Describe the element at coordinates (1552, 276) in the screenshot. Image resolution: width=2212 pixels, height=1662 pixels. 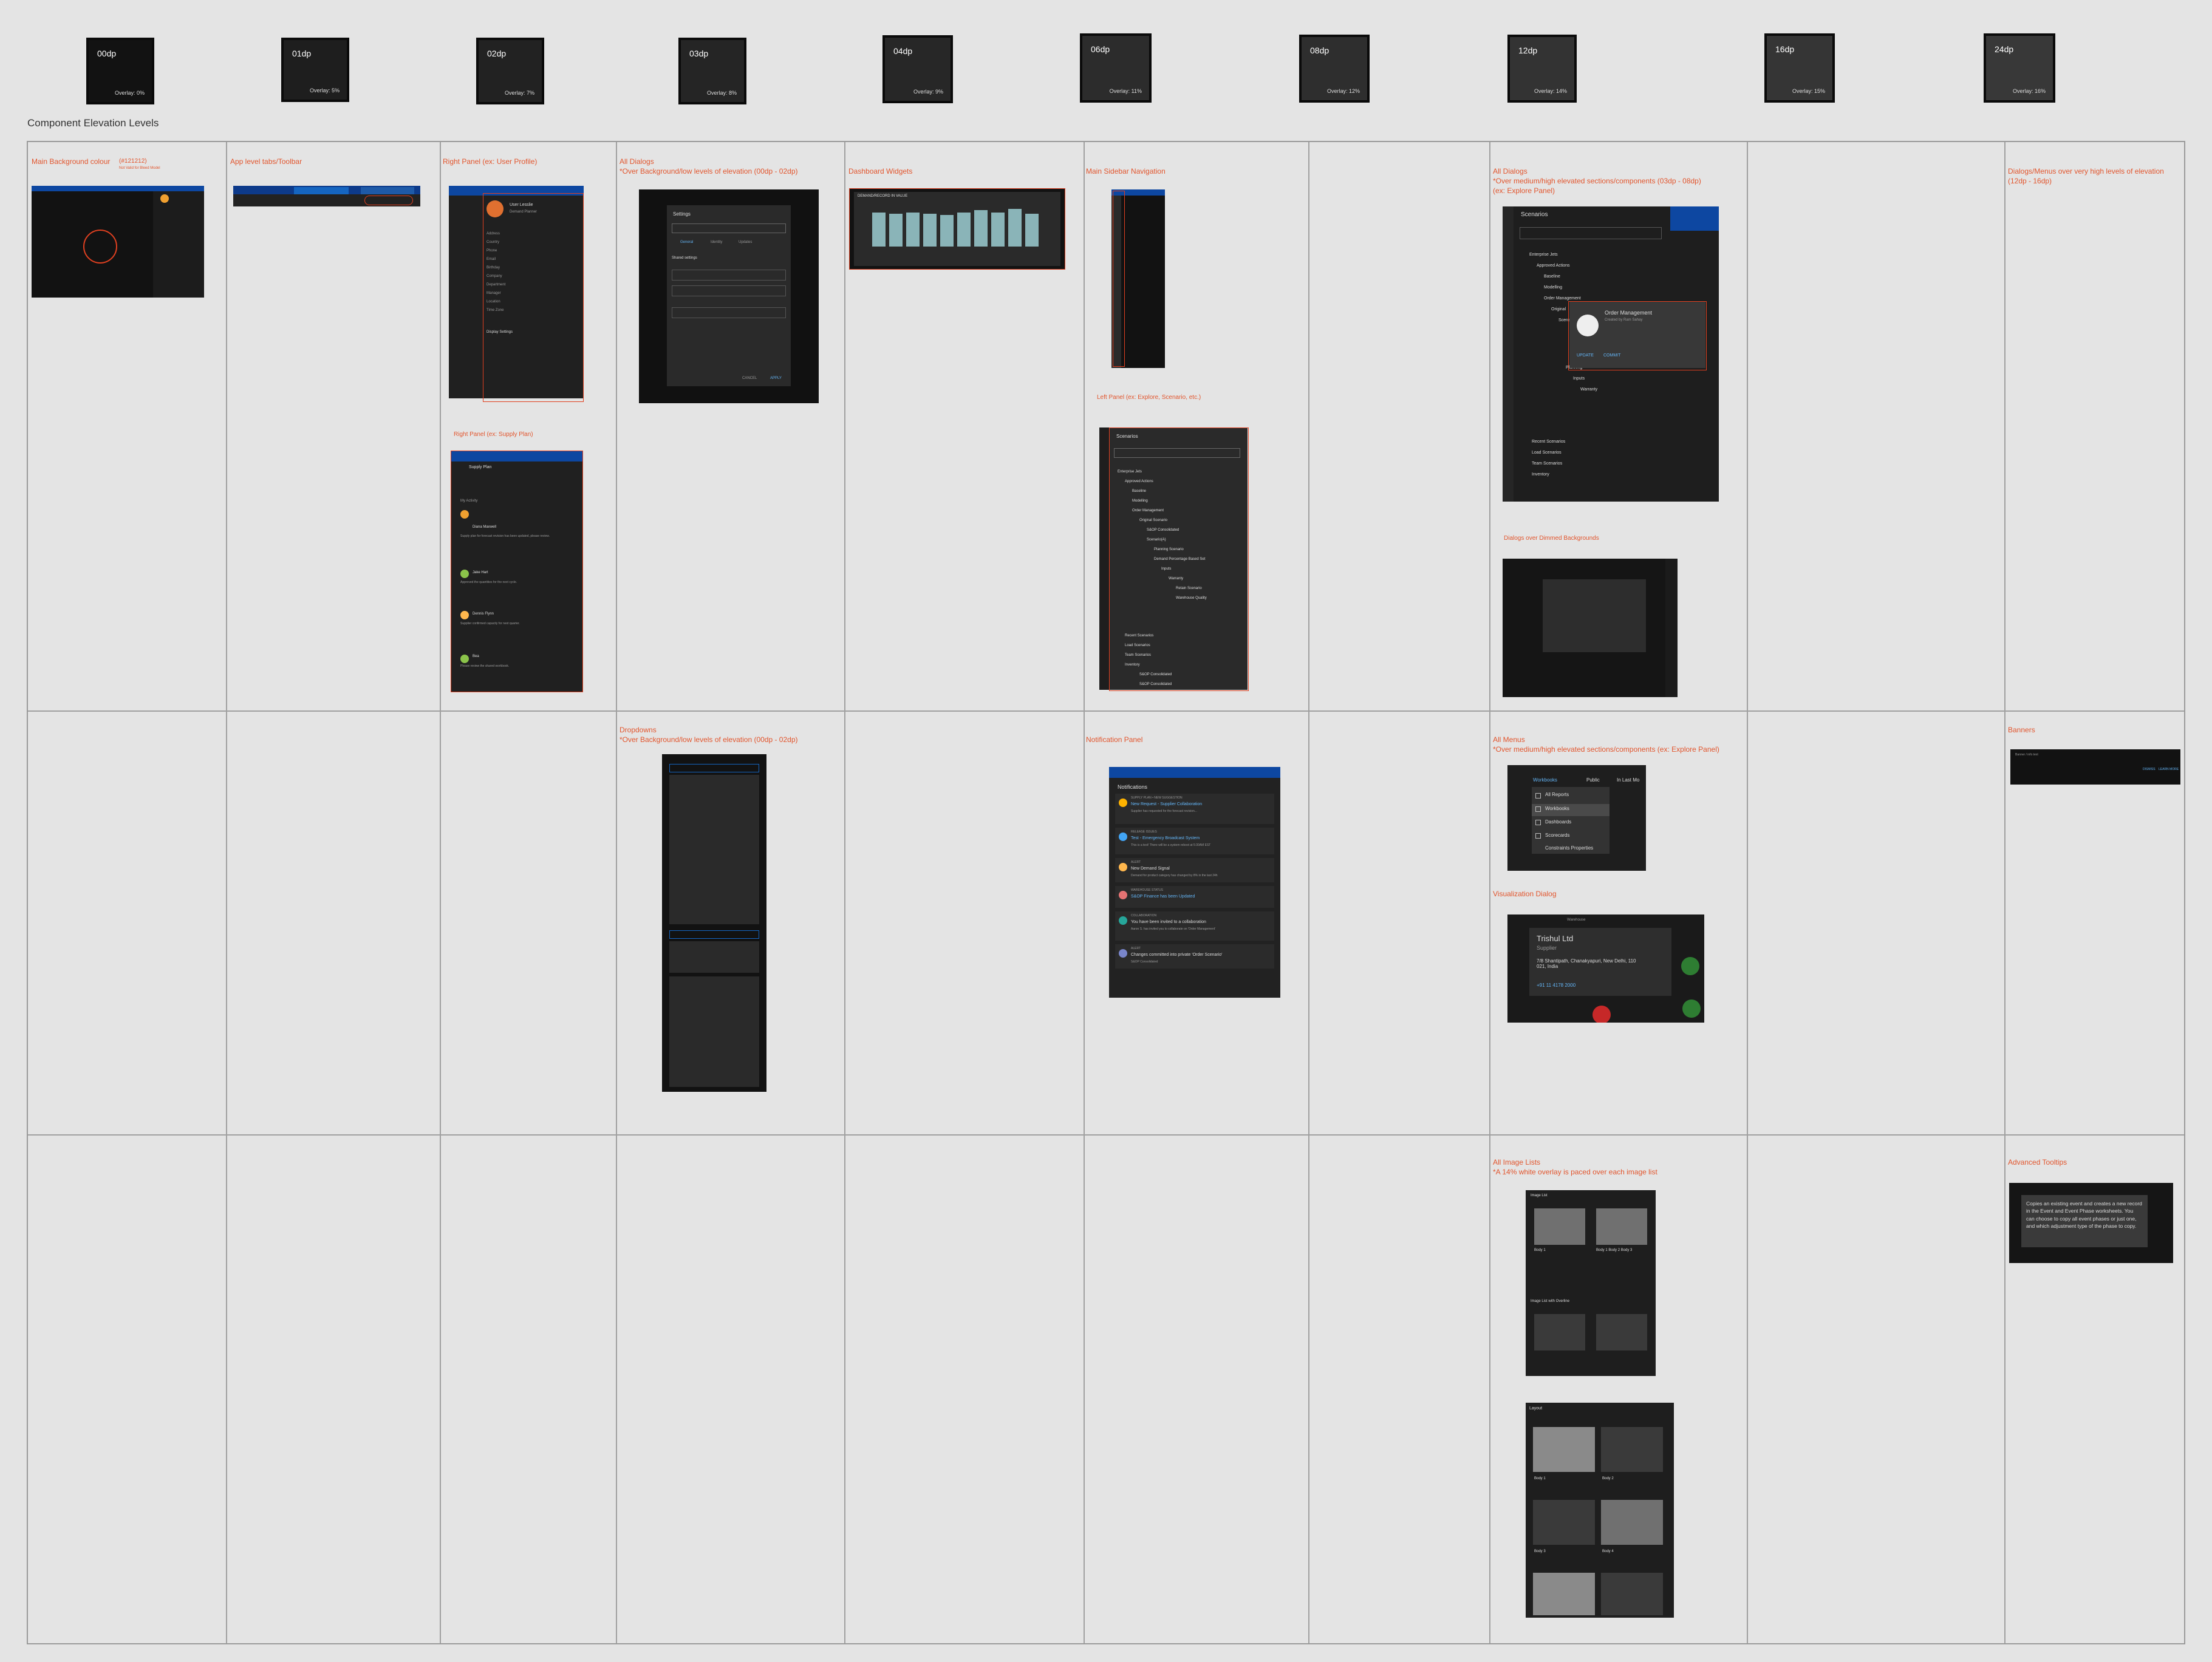
I see `tree-item: Baseline` at that location.